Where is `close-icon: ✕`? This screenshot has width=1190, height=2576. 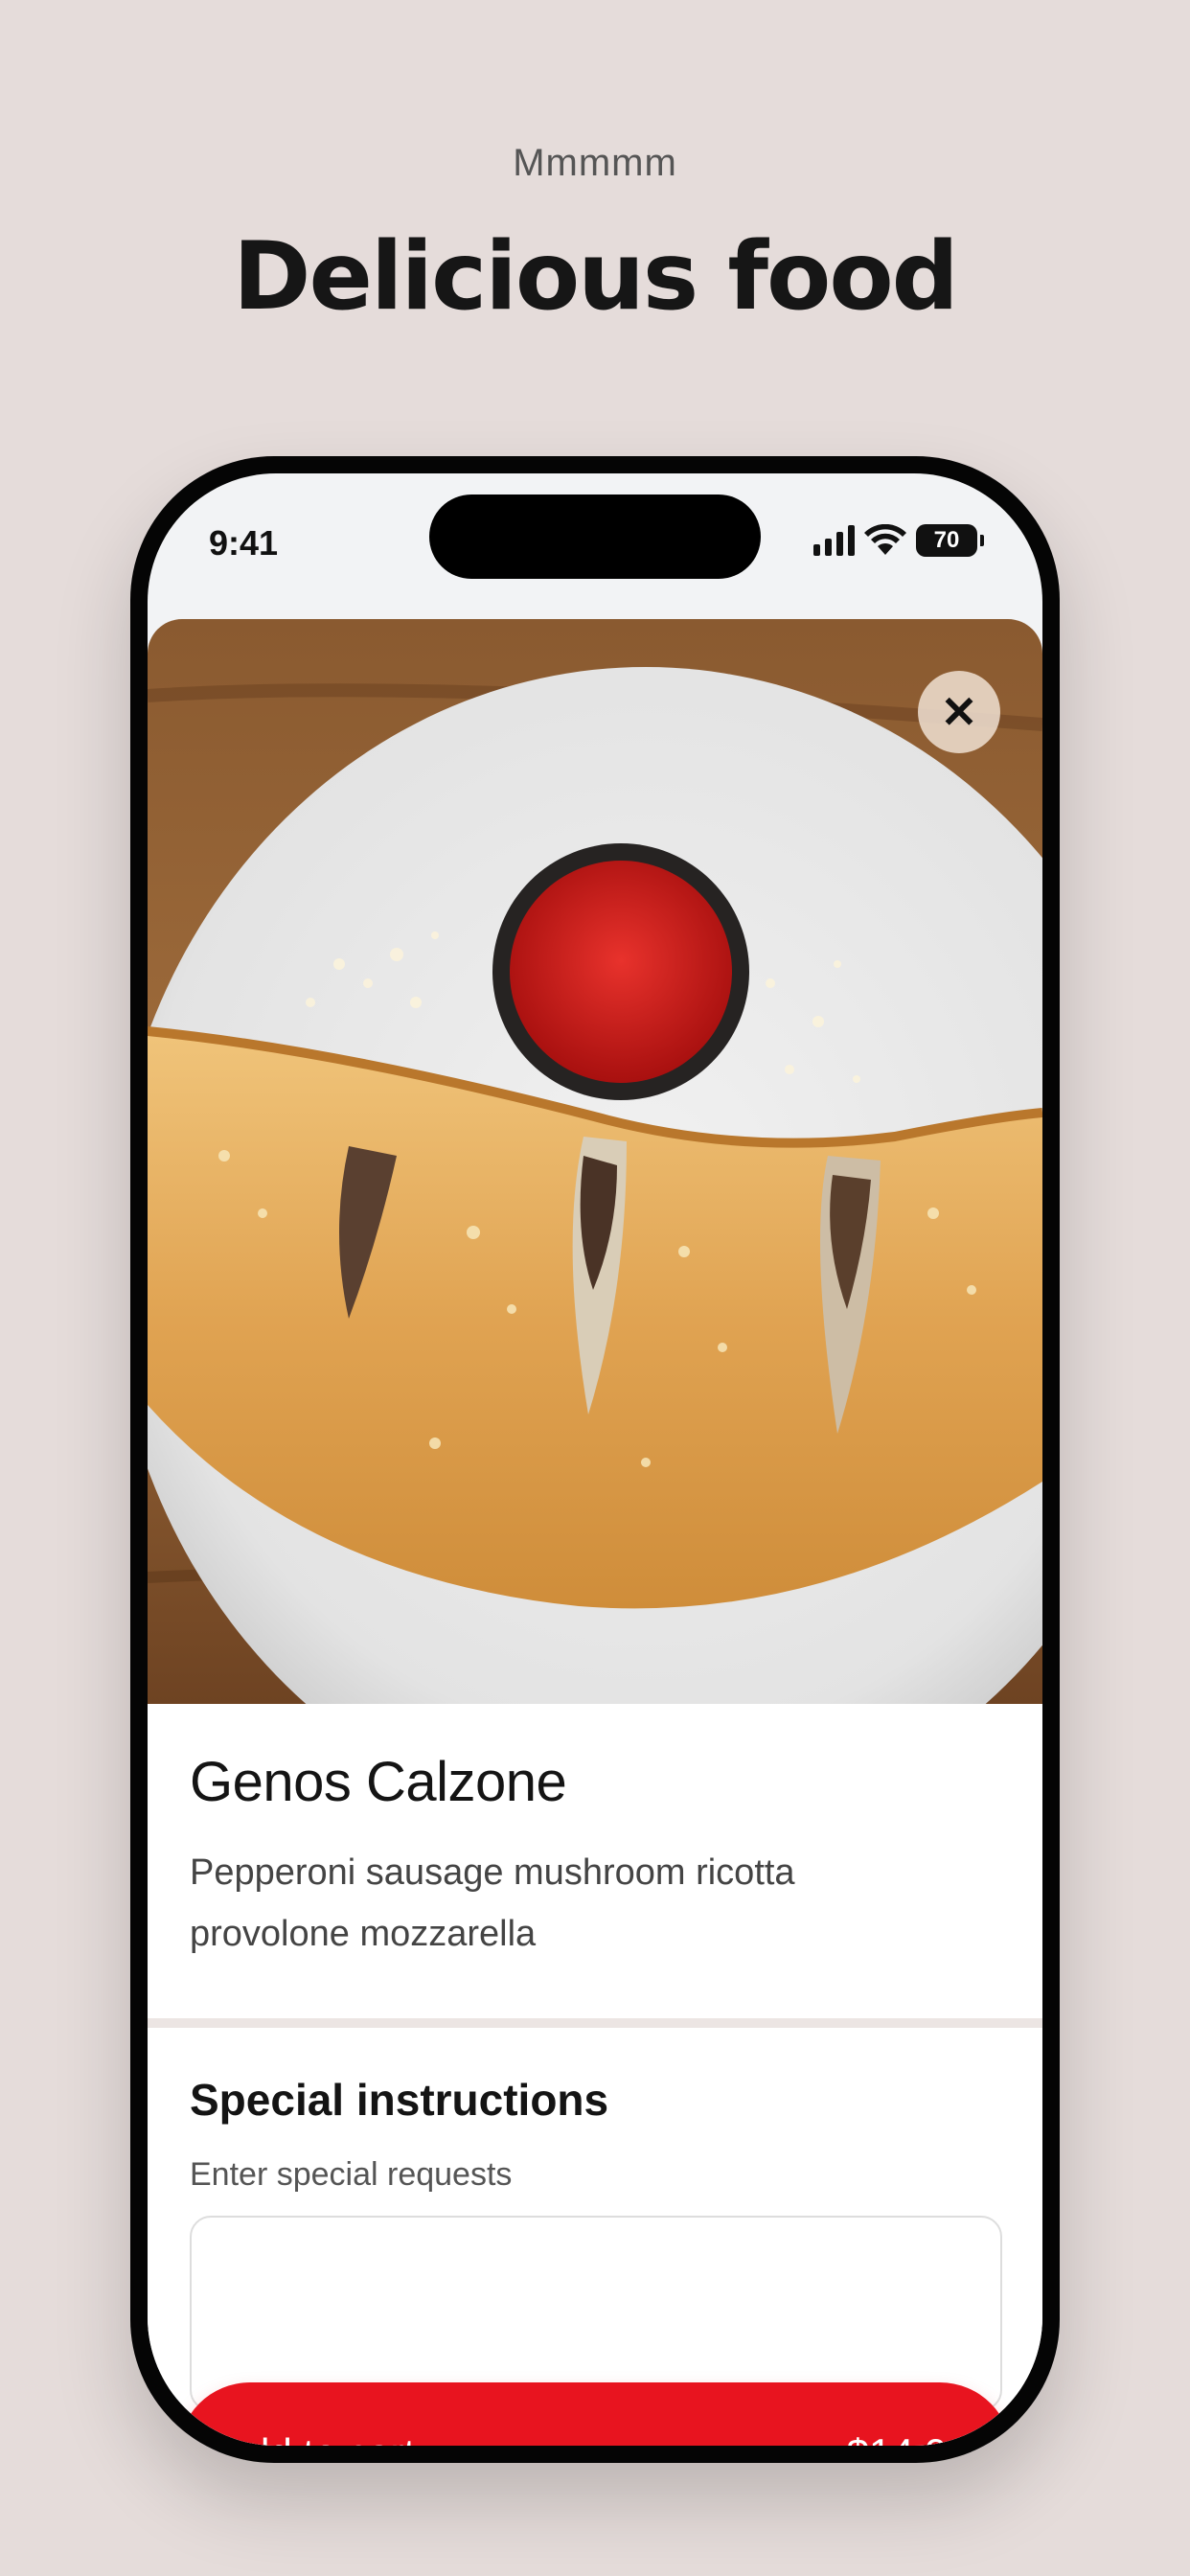 close-icon: ✕ is located at coordinates (959, 712).